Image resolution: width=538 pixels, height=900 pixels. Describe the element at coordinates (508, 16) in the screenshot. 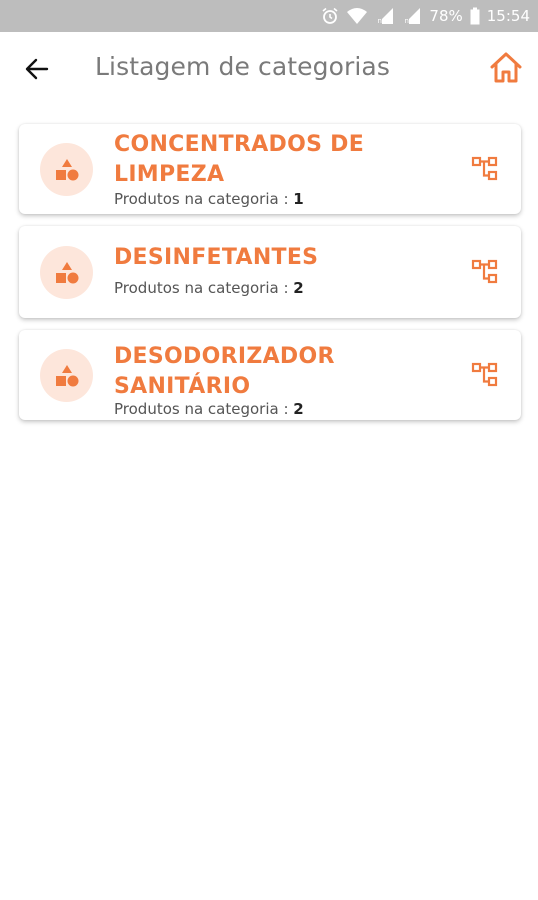

I see `status-time: 15:54` at that location.